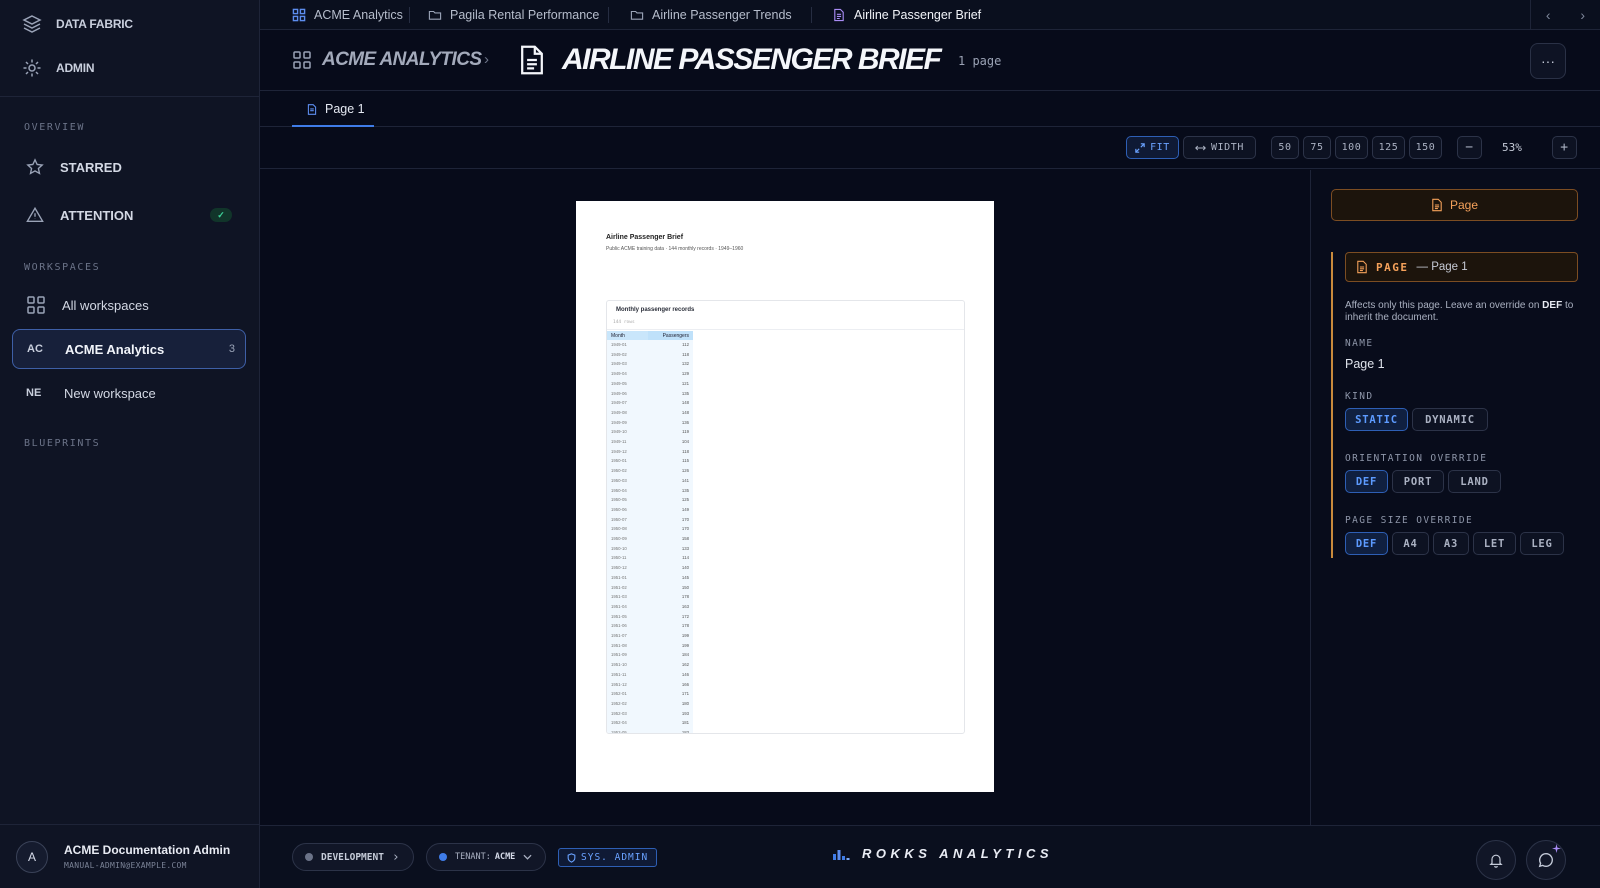 The image size is (1600, 888). What do you see at coordinates (473, 857) in the screenshot?
I see `tenant-prefix: TENANT:` at bounding box center [473, 857].